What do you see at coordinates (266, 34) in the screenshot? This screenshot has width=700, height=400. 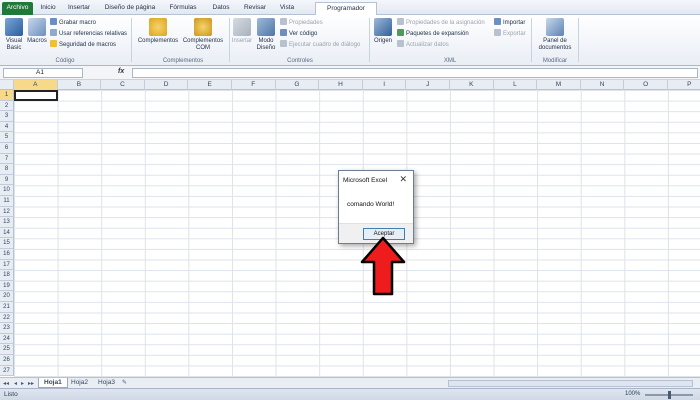 I see `modo-diseno-button: Modo Diseño` at bounding box center [266, 34].